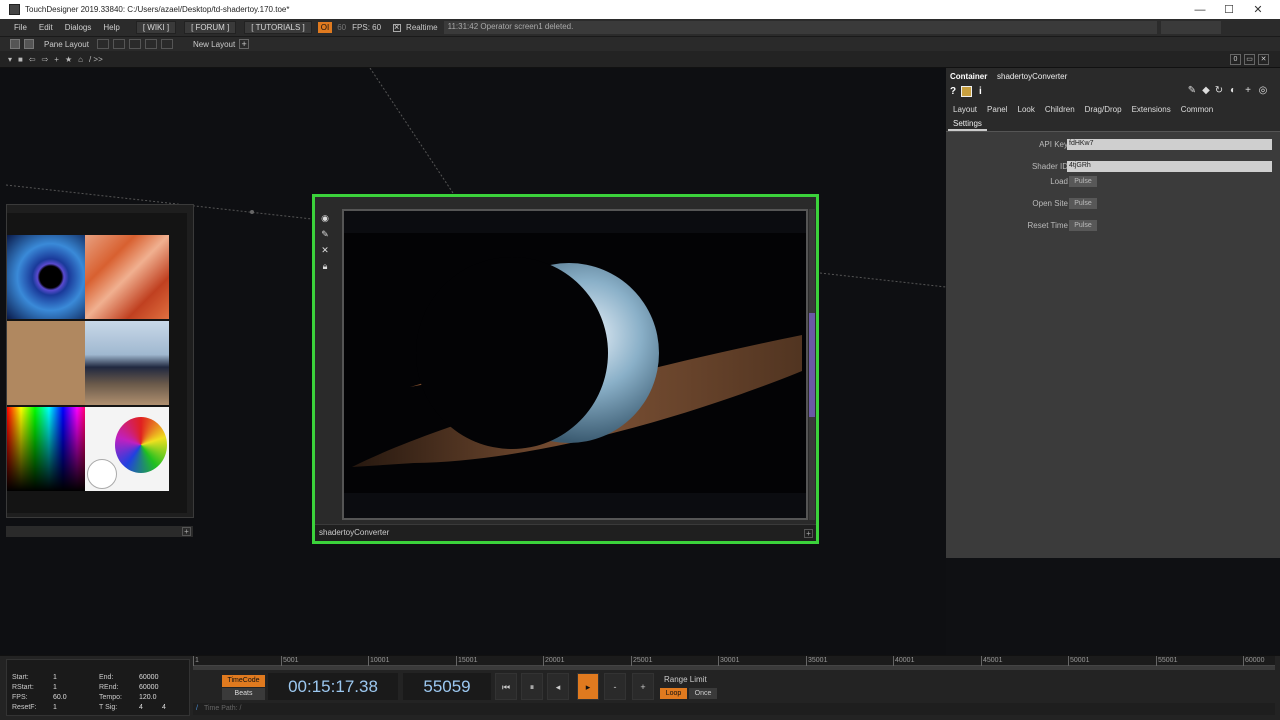  What do you see at coordinates (55, 687) in the screenshot?
I see `rstart-value: 1` at bounding box center [55, 687].